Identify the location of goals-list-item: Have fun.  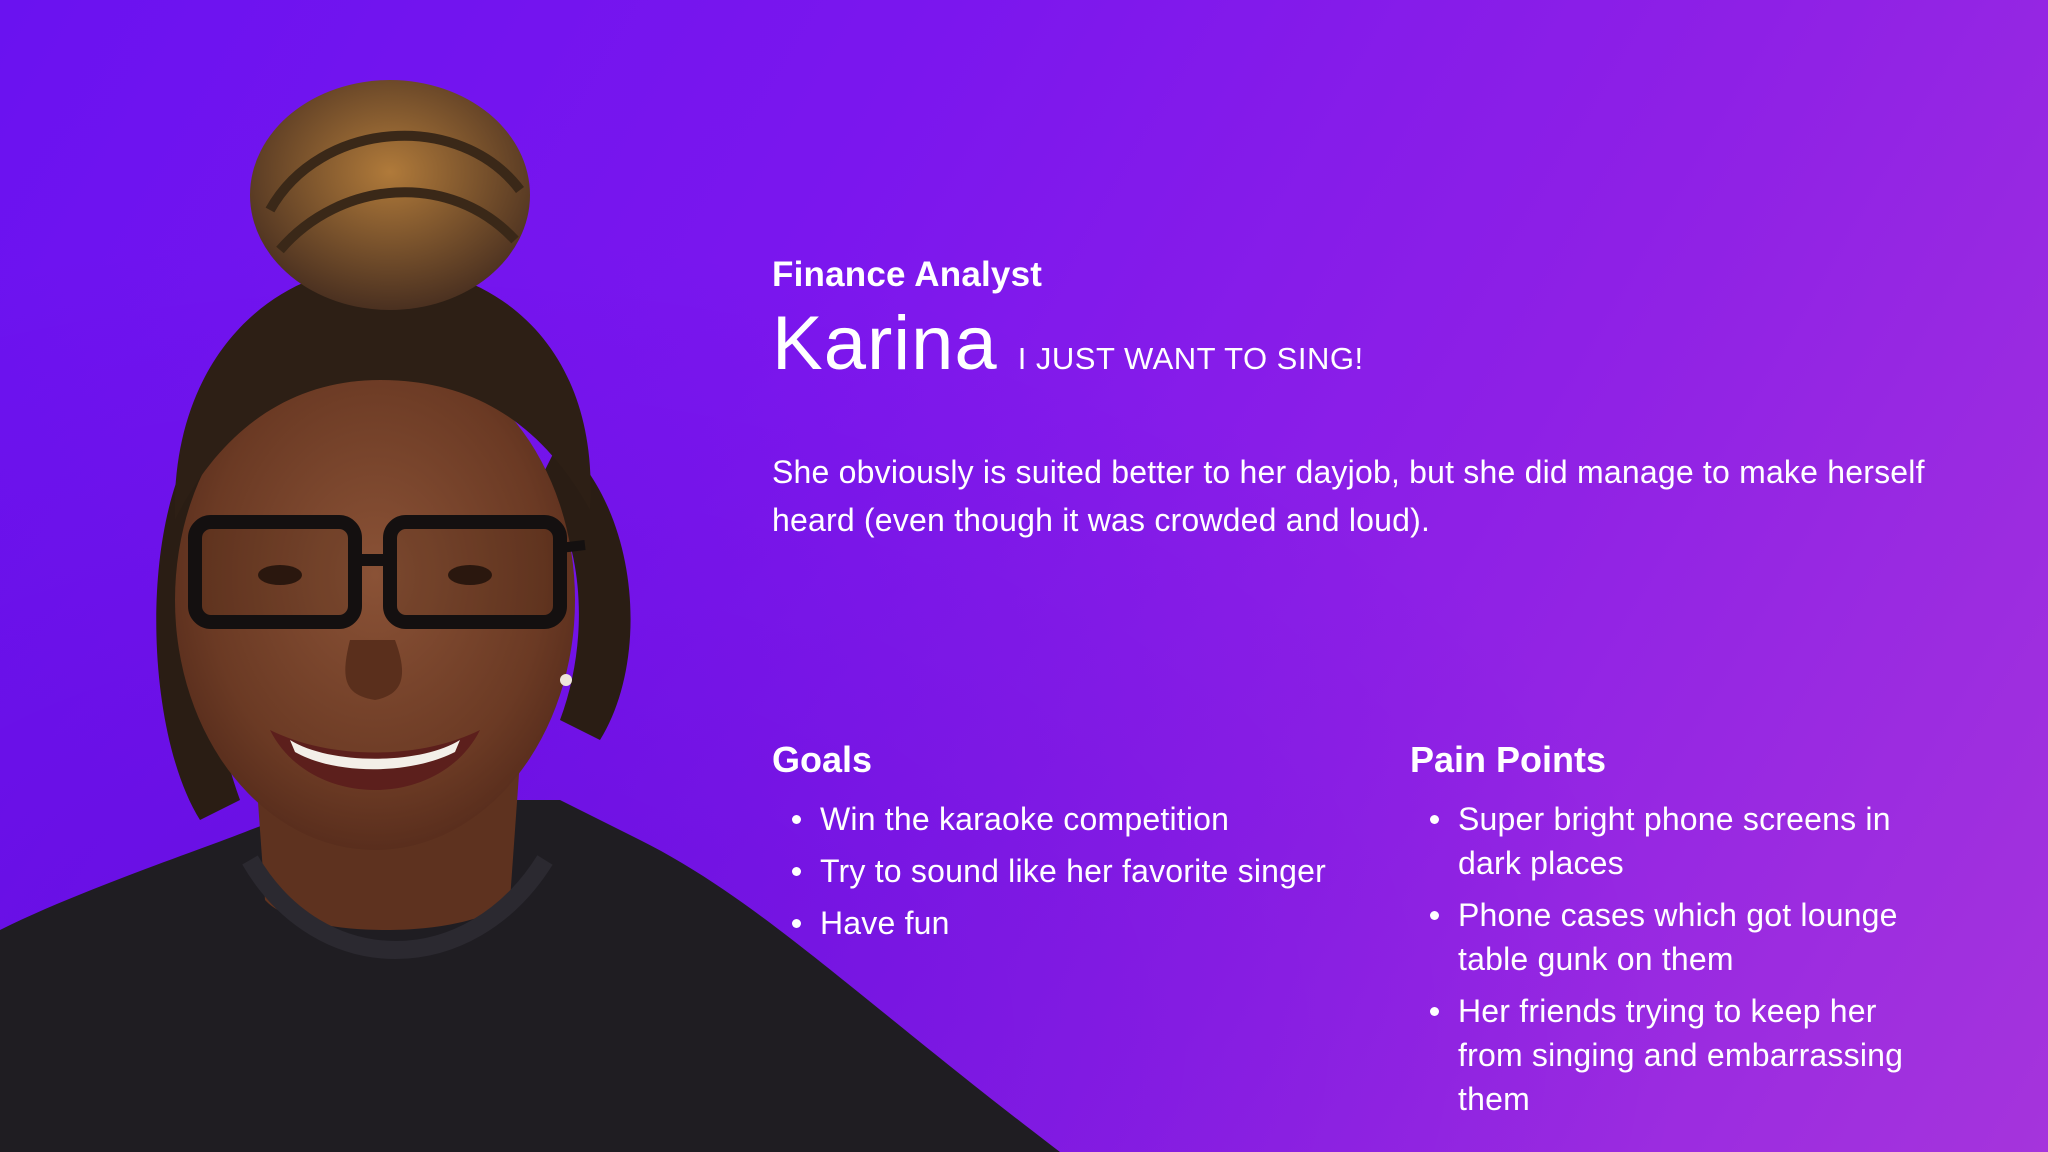
(1062, 923).